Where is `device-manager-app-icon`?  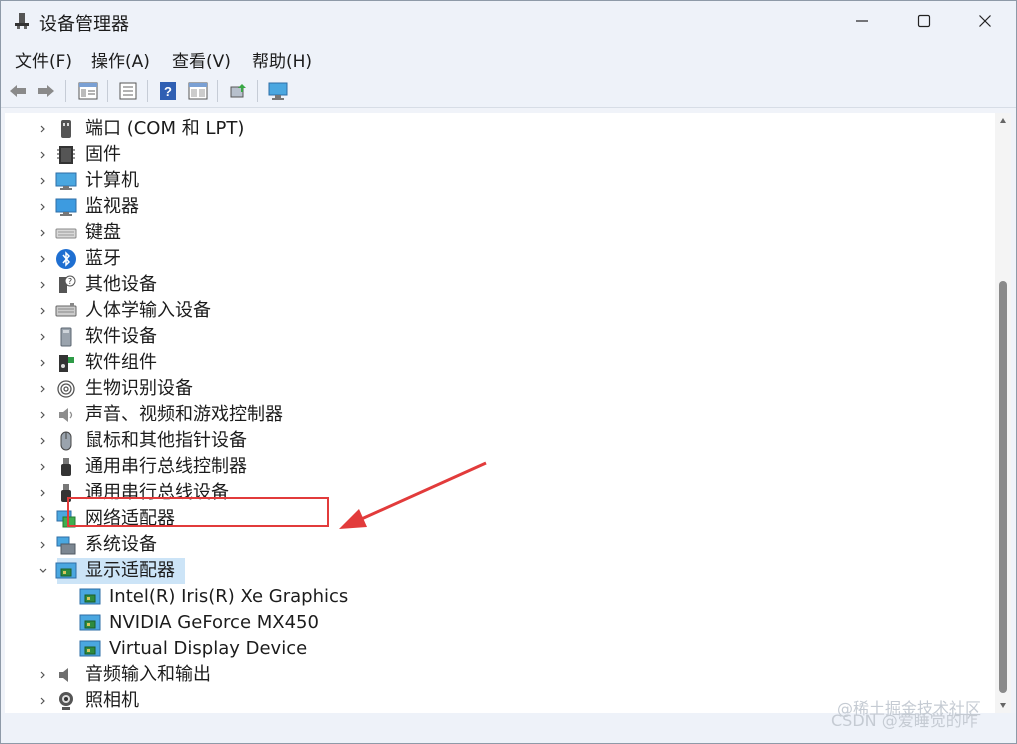 device-manager-app-icon is located at coordinates (22, 21).